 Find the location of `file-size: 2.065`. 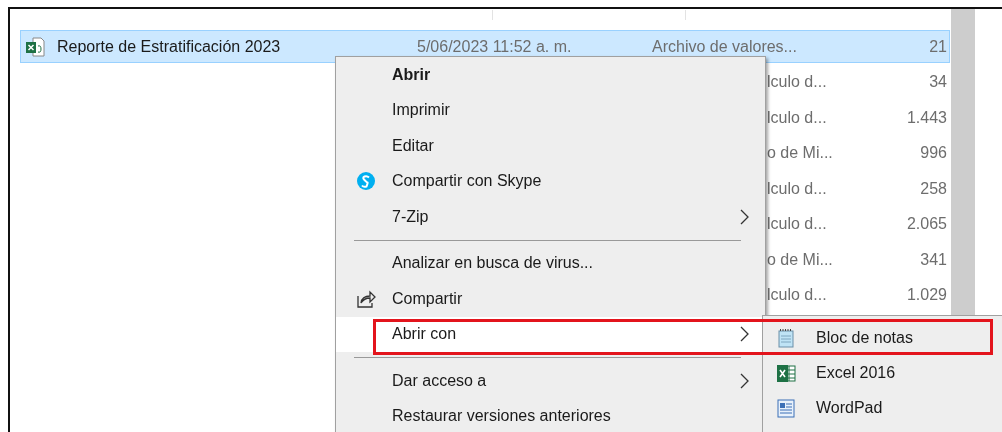

file-size: 2.065 is located at coordinates (926, 224).